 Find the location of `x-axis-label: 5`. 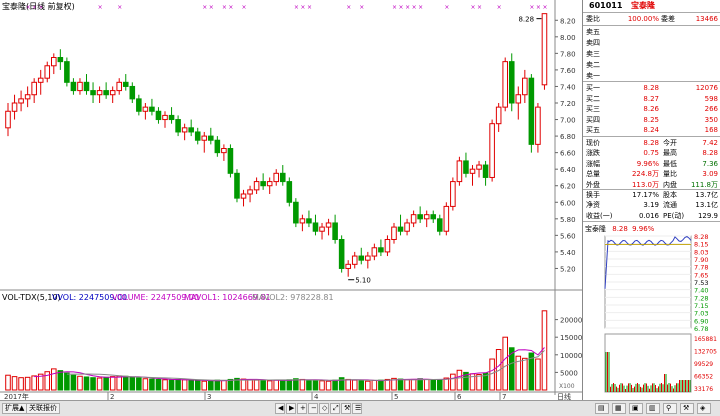

x-axis-label: 5 is located at coordinates (396, 396).